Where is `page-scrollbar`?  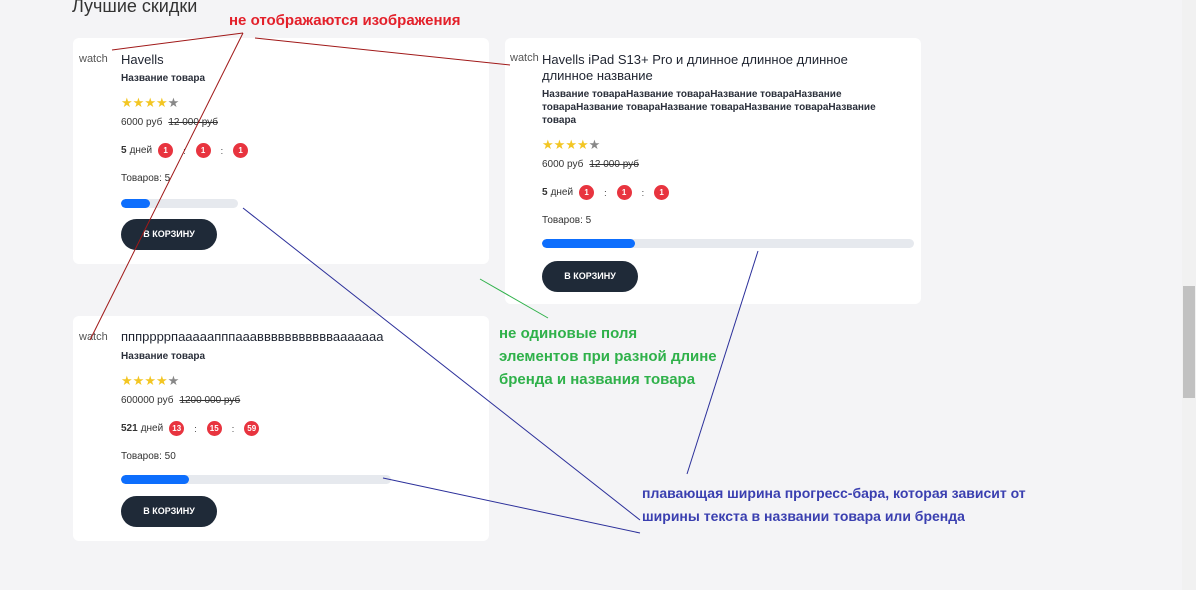
page-scrollbar is located at coordinates (1189, 295).